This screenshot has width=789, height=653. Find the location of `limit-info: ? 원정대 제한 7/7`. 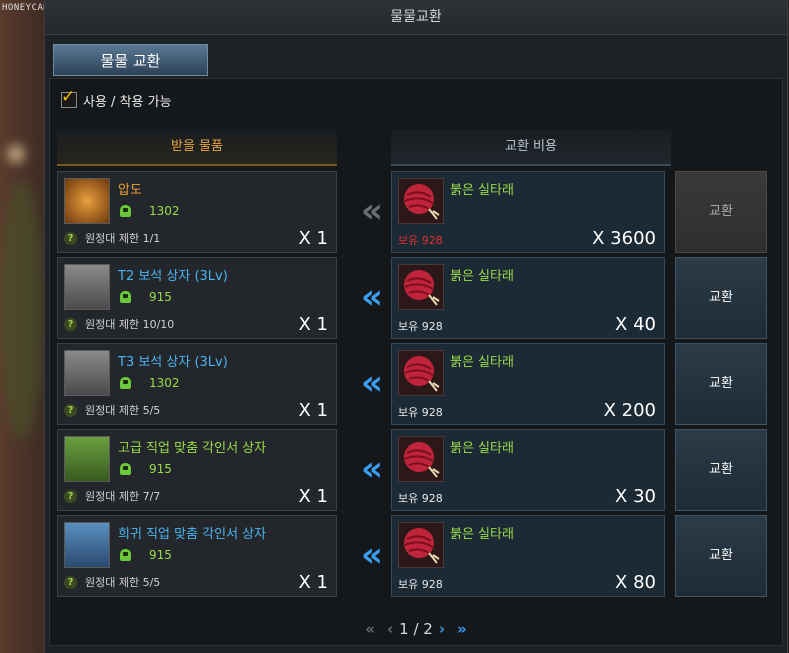

limit-info: ? 원정대 제한 7/7 is located at coordinates (112, 496).